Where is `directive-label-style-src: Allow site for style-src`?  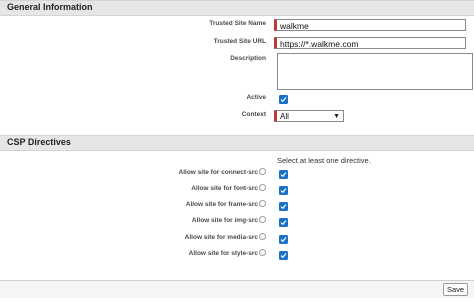
directive-label-style-src: Allow site for style-src is located at coordinates (227, 253).